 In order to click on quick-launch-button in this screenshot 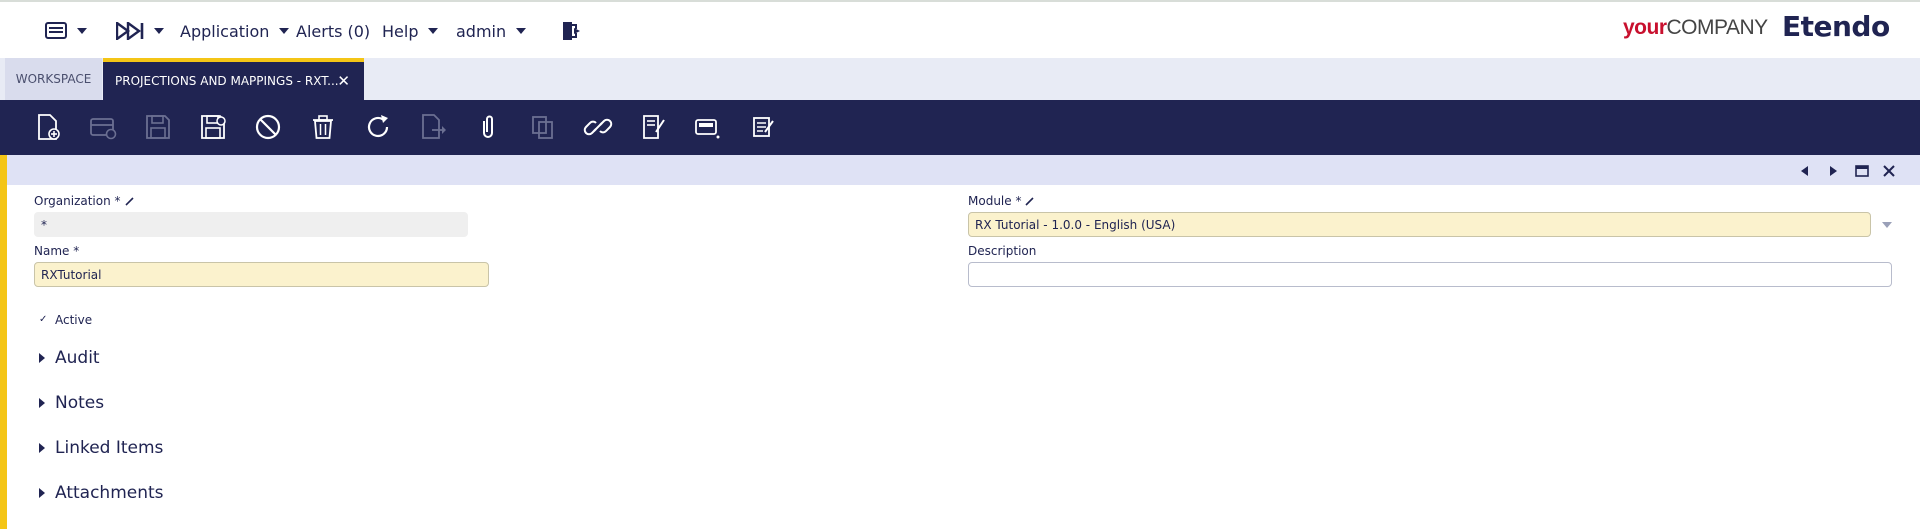, I will do `click(140, 31)`.